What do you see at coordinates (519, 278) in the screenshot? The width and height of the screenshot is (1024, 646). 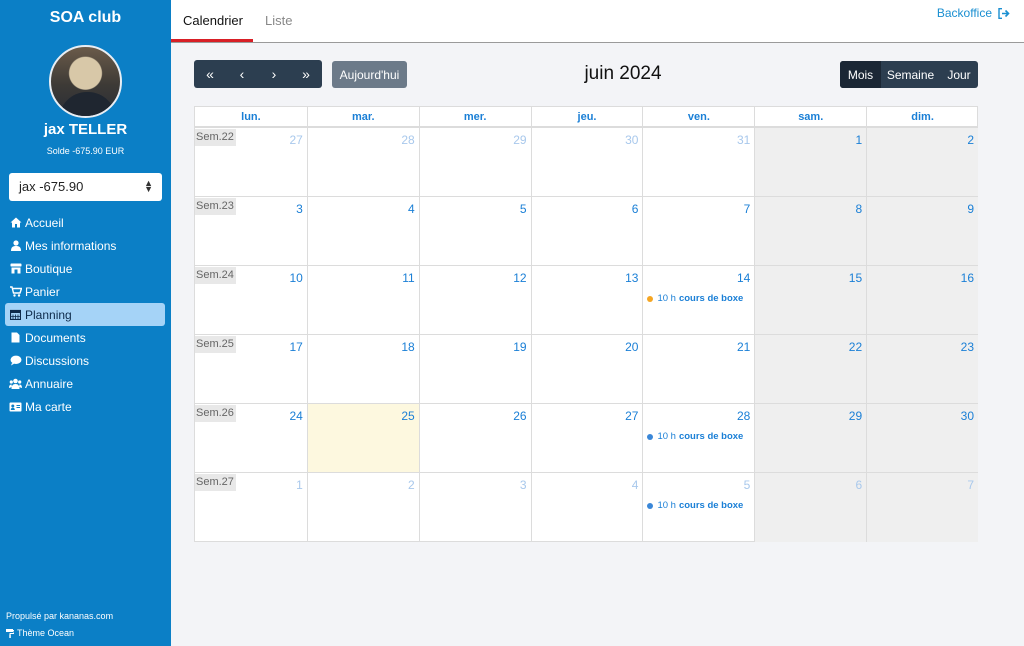 I see `day-number: 12` at bounding box center [519, 278].